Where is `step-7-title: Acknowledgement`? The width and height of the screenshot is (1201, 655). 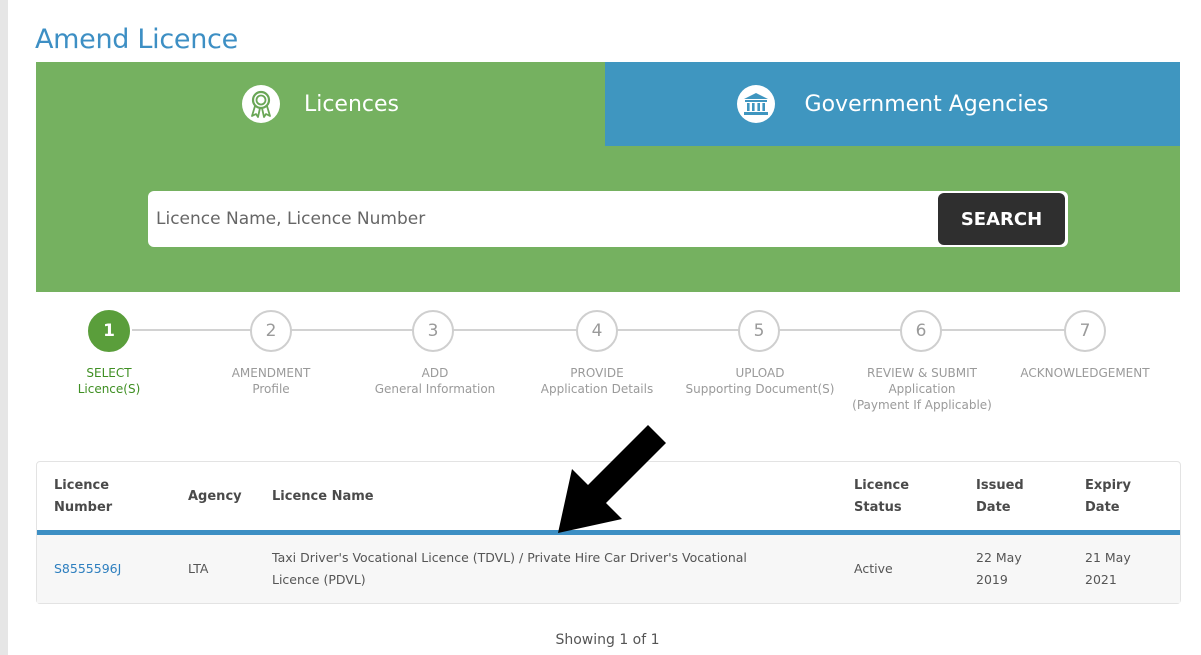 step-7-title: Acknowledgement is located at coordinates (1085, 373).